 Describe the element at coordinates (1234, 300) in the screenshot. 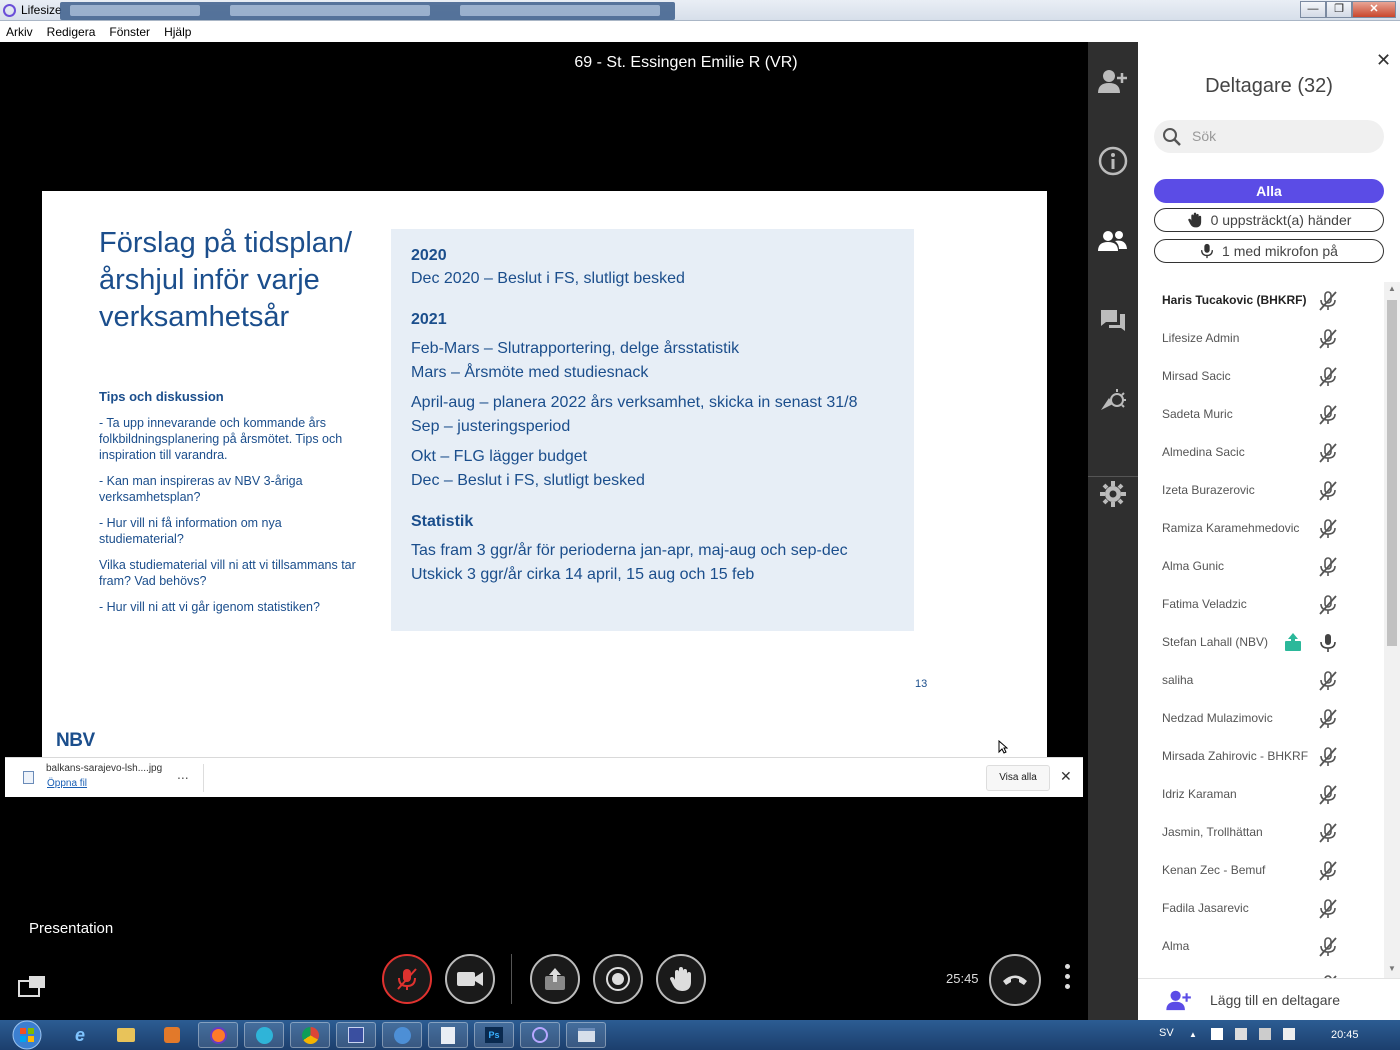

I see `participant-name: Haris Tucakovic (BHKRF)` at that location.